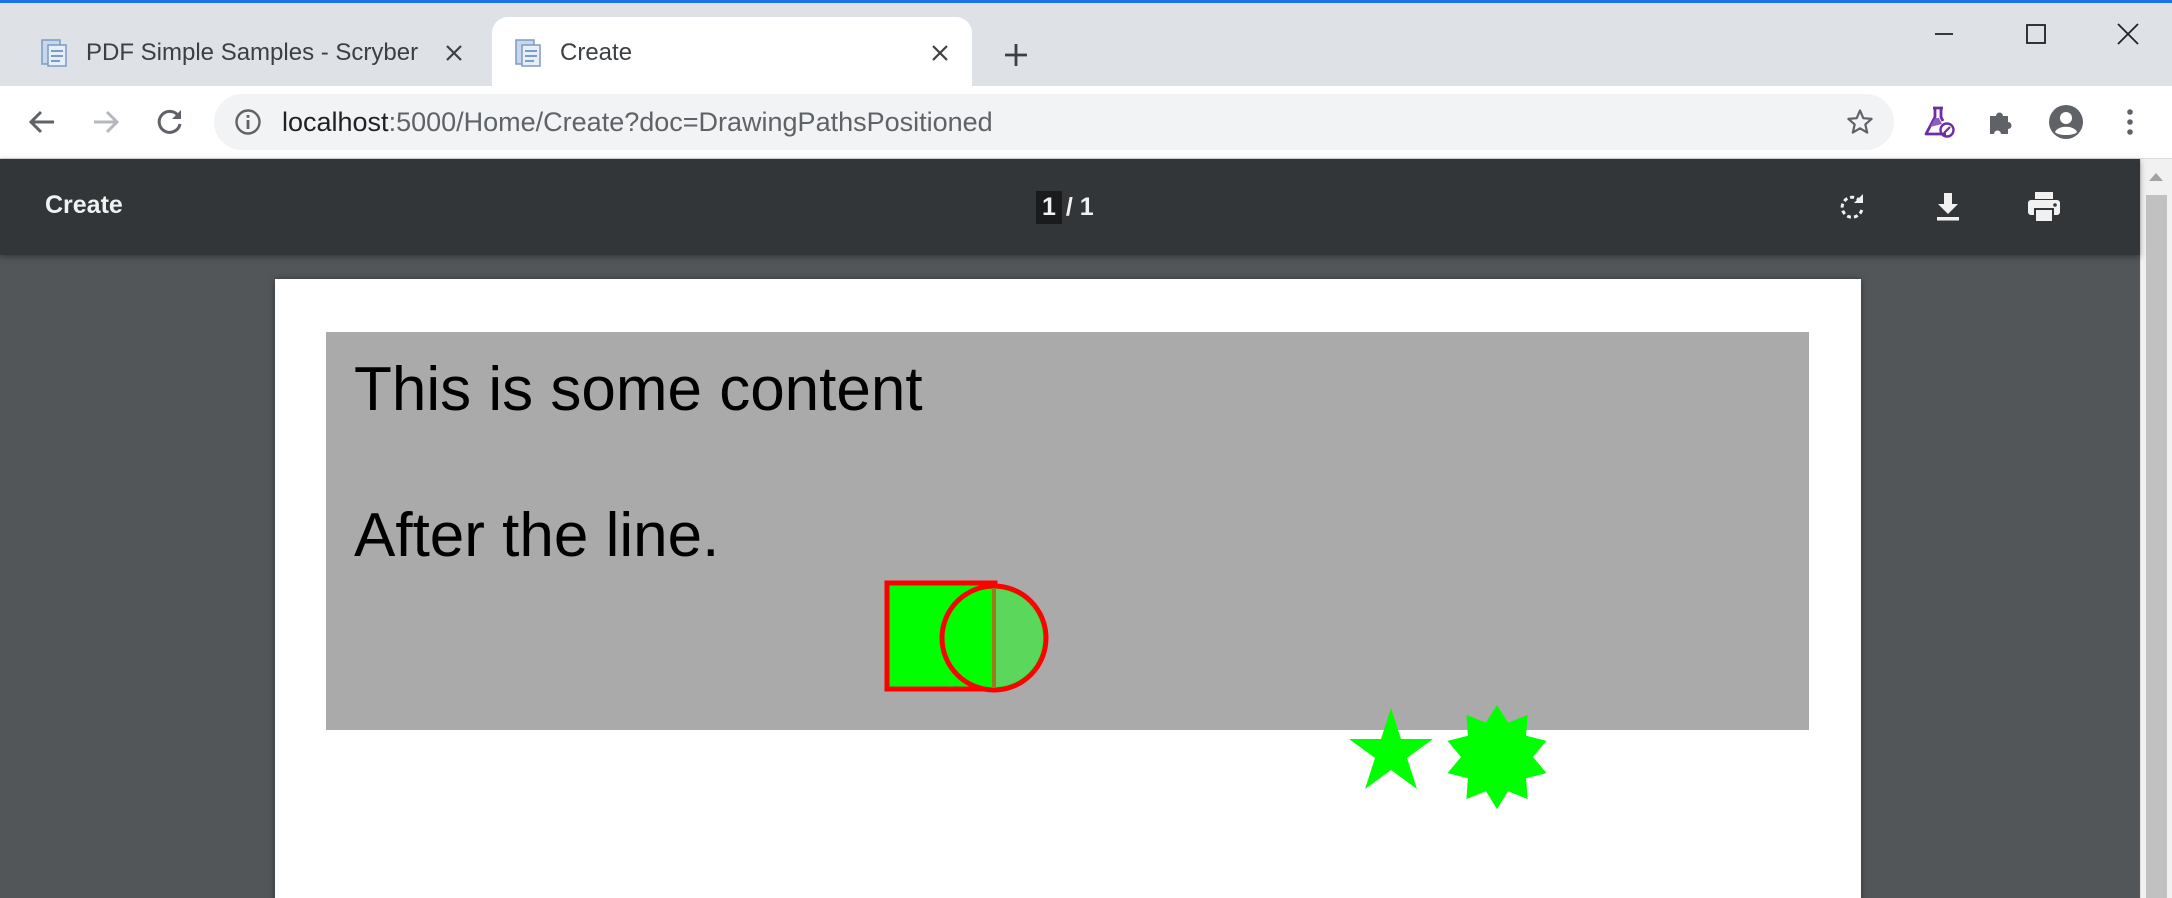  I want to click on scroll-up-arrow-icon, so click(2156, 177).